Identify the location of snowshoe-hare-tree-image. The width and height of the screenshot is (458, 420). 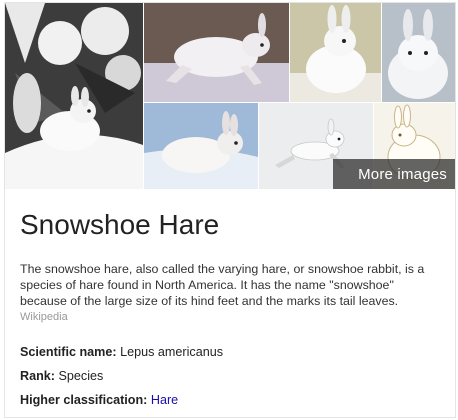
(74, 96).